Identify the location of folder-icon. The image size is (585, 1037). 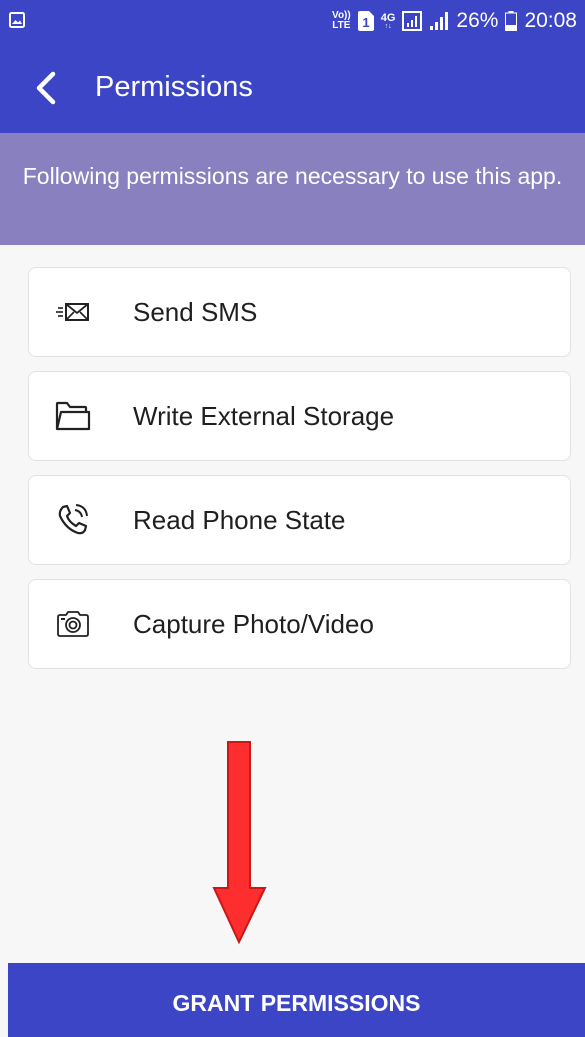
(73, 416).